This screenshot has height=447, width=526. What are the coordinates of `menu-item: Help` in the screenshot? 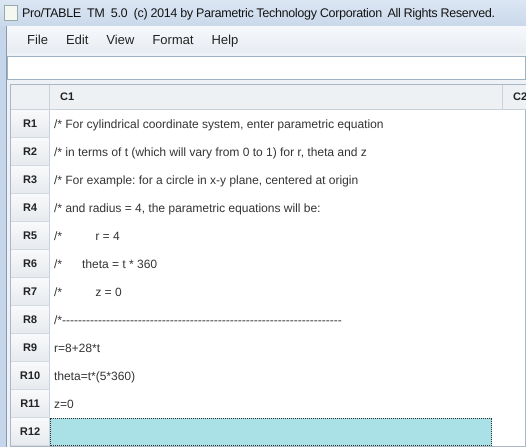 It's located at (225, 39).